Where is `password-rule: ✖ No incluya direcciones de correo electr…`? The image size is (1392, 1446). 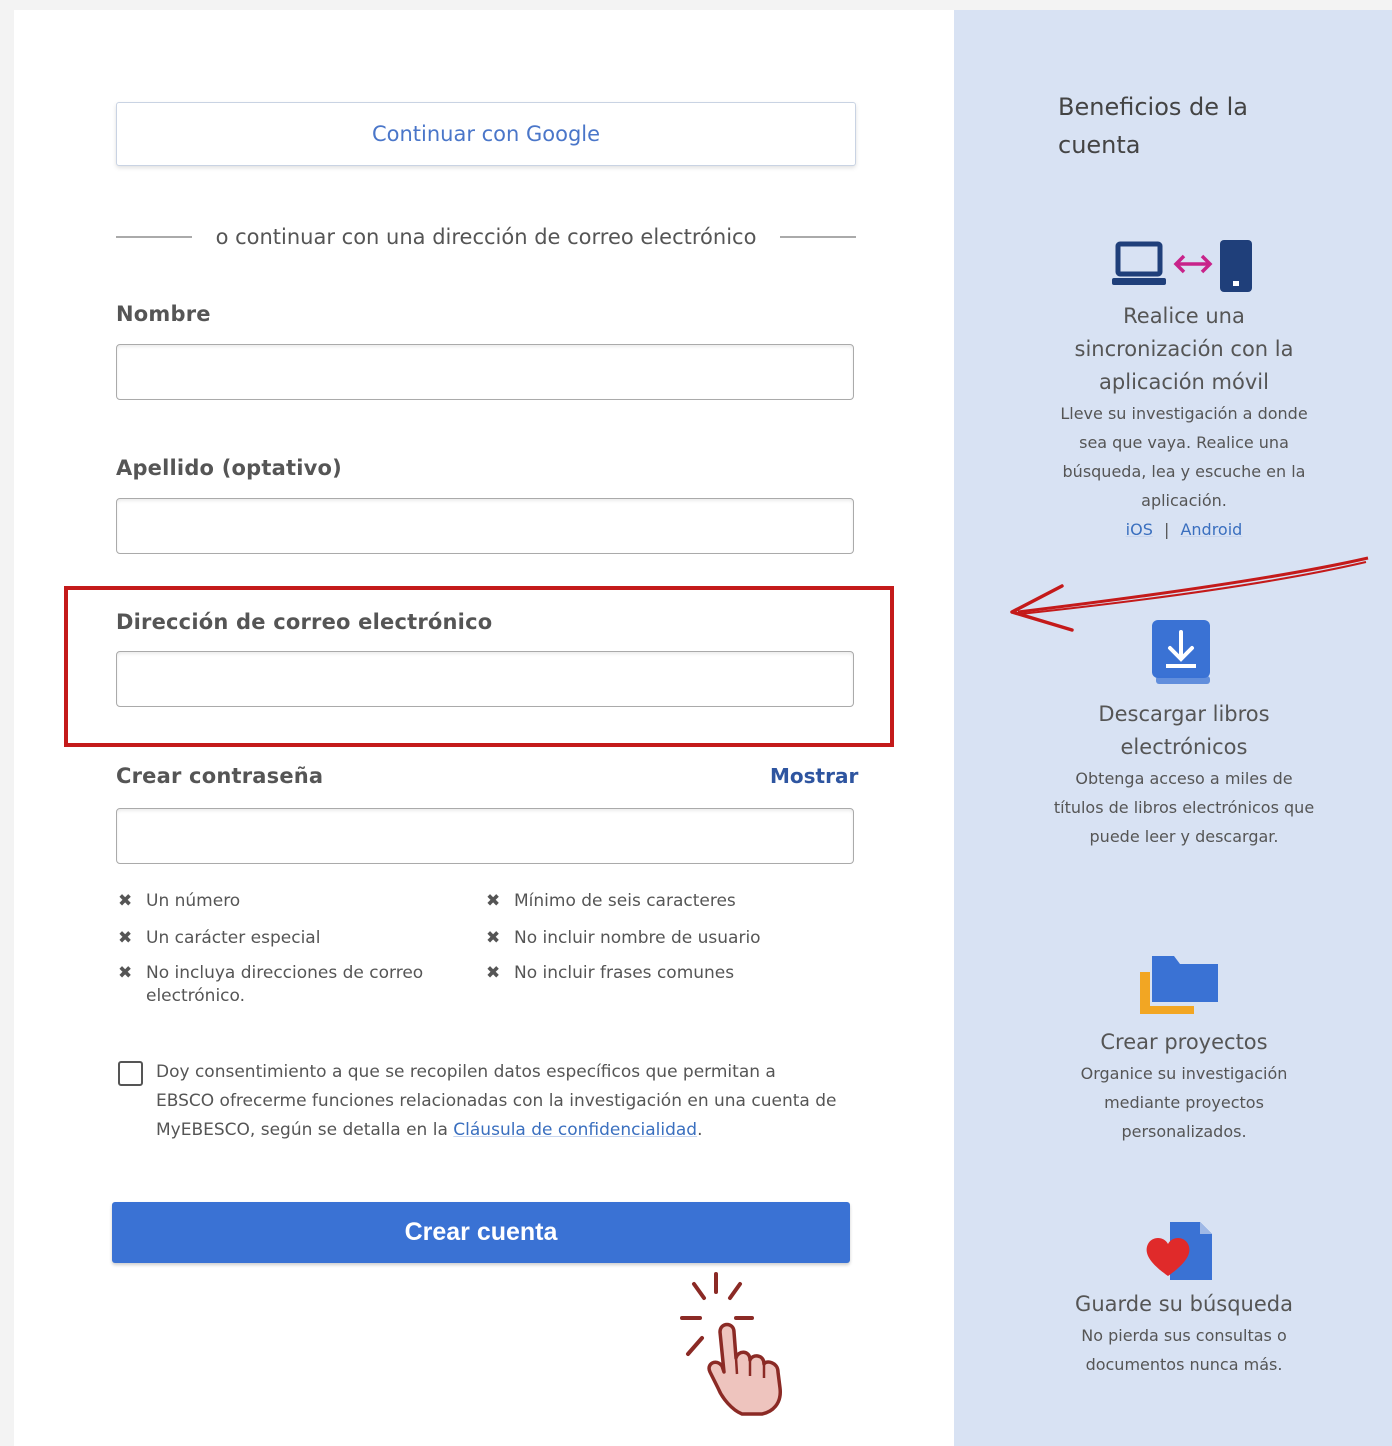 password-rule: ✖ No incluya direcciones de correo electr… is located at coordinates (271, 984).